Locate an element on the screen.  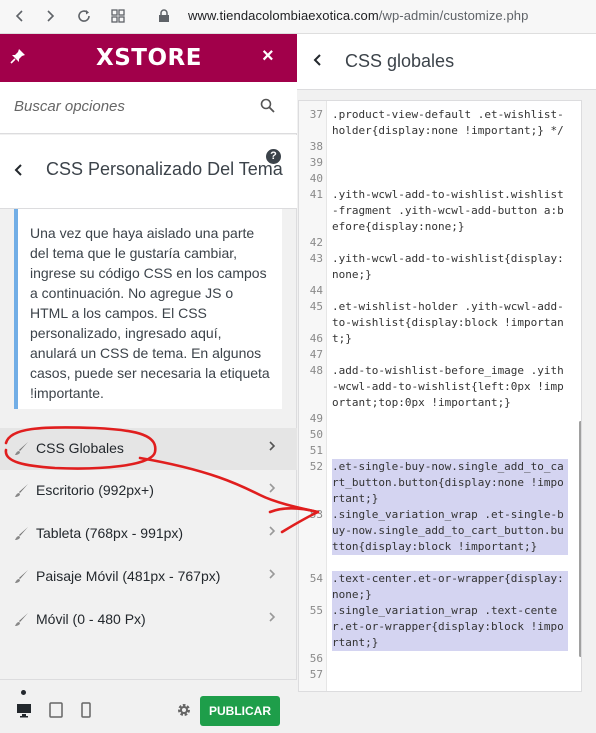
brand-header: XSTORE × is located at coordinates (148, 58).